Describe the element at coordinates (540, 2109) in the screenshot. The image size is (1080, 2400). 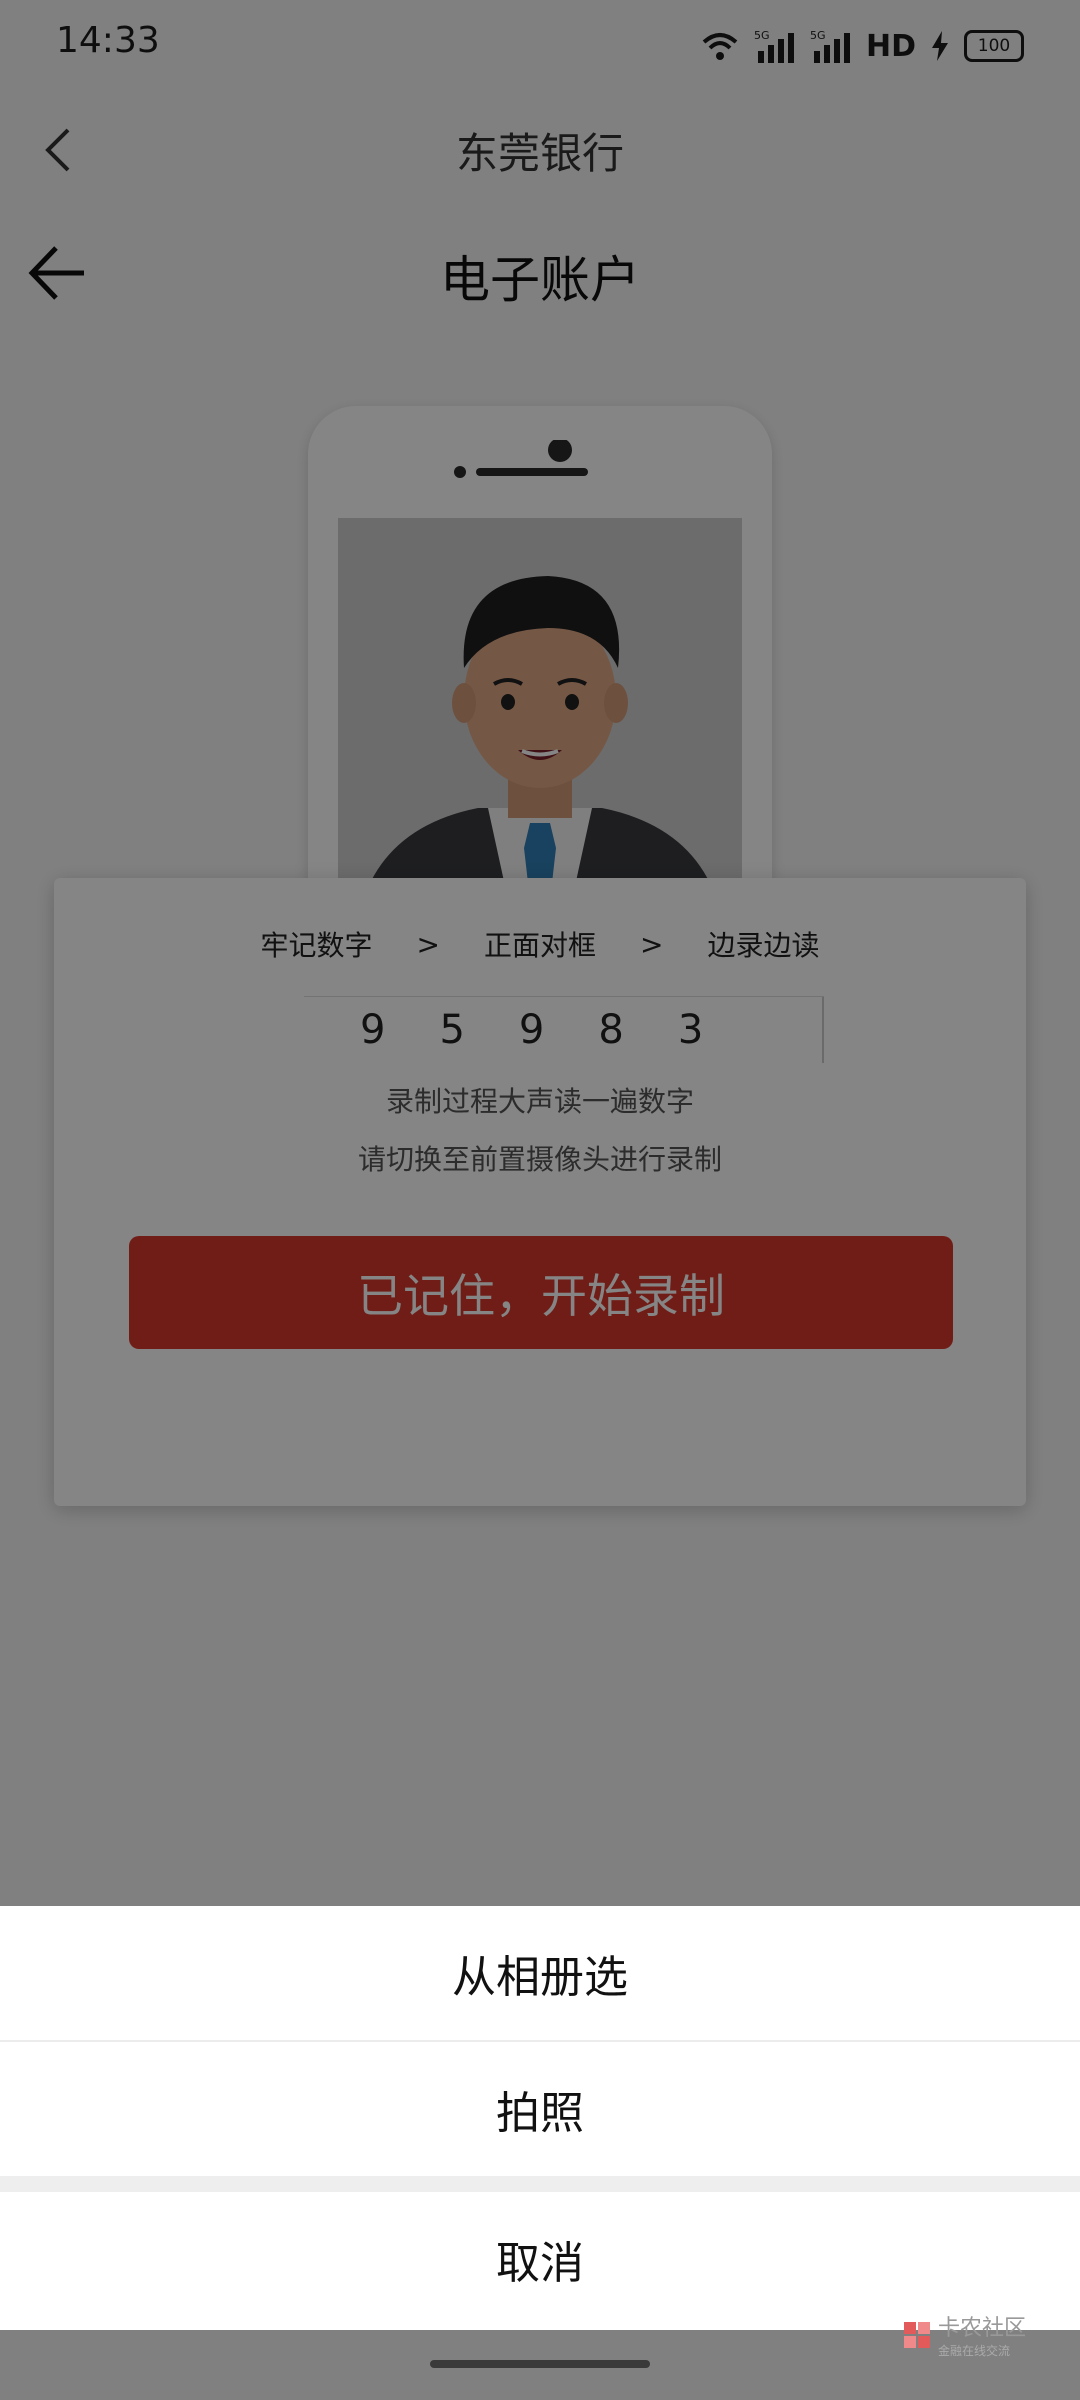
I see `take-photo-option: 拍照` at that location.